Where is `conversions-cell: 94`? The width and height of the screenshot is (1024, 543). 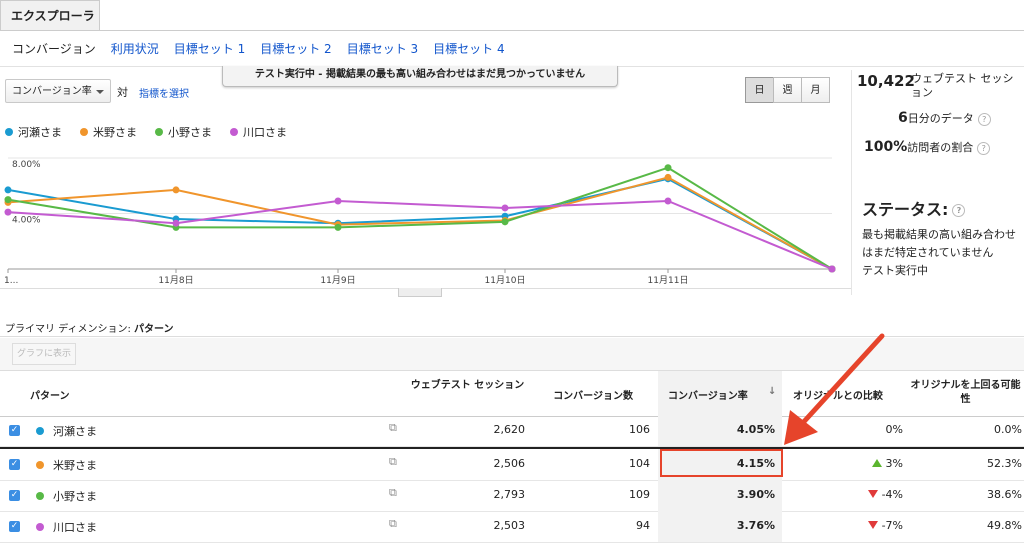
conversions-cell: 94 is located at coordinates (643, 525).